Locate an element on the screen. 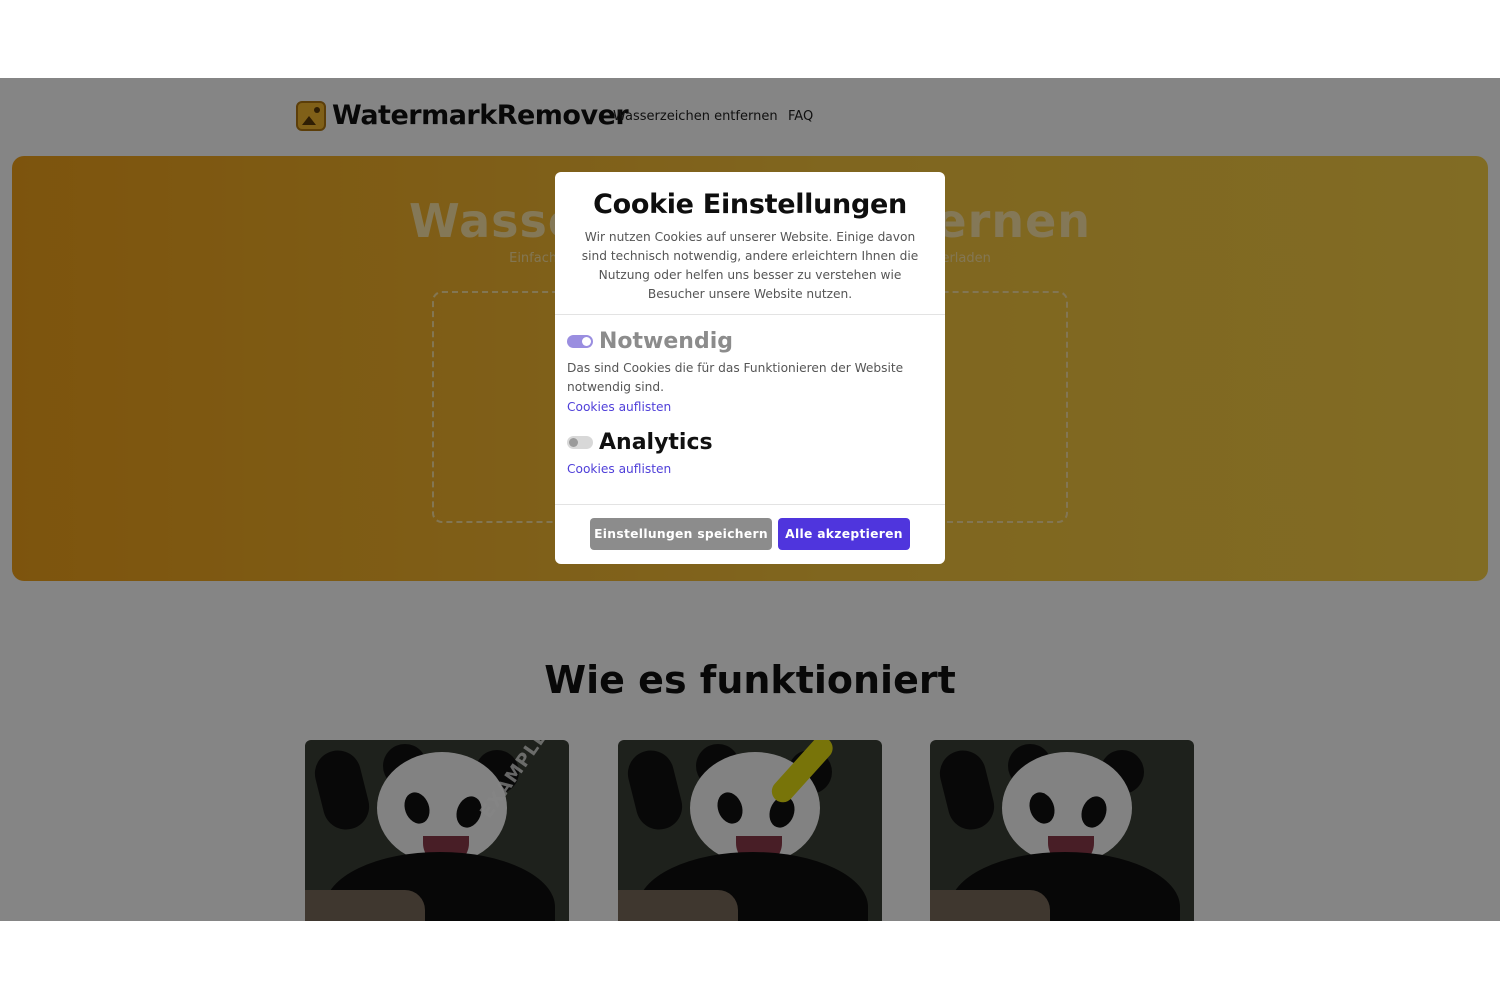 The height and width of the screenshot is (1000, 1500). save-settings-button: Einstellungen speichern is located at coordinates (681, 534).